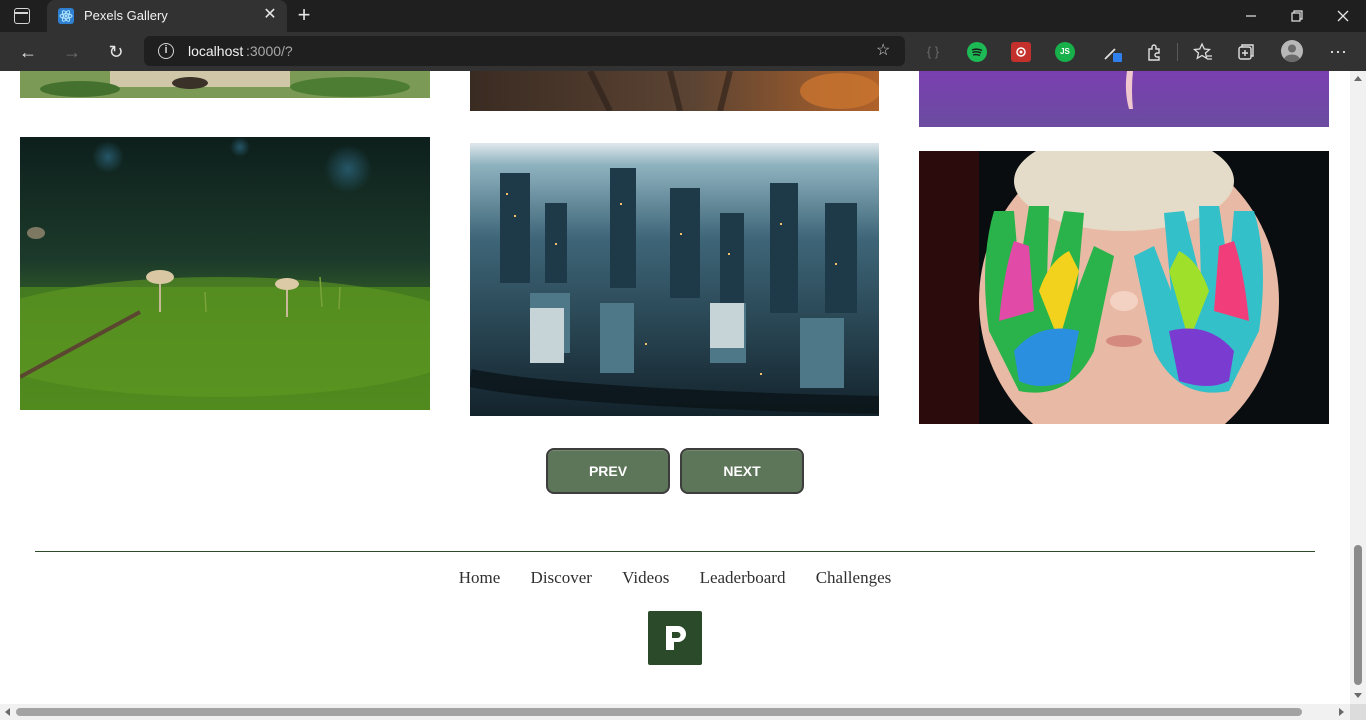  What do you see at coordinates (1065, 52) in the screenshot?
I see `js-extension-icon: JS` at bounding box center [1065, 52].